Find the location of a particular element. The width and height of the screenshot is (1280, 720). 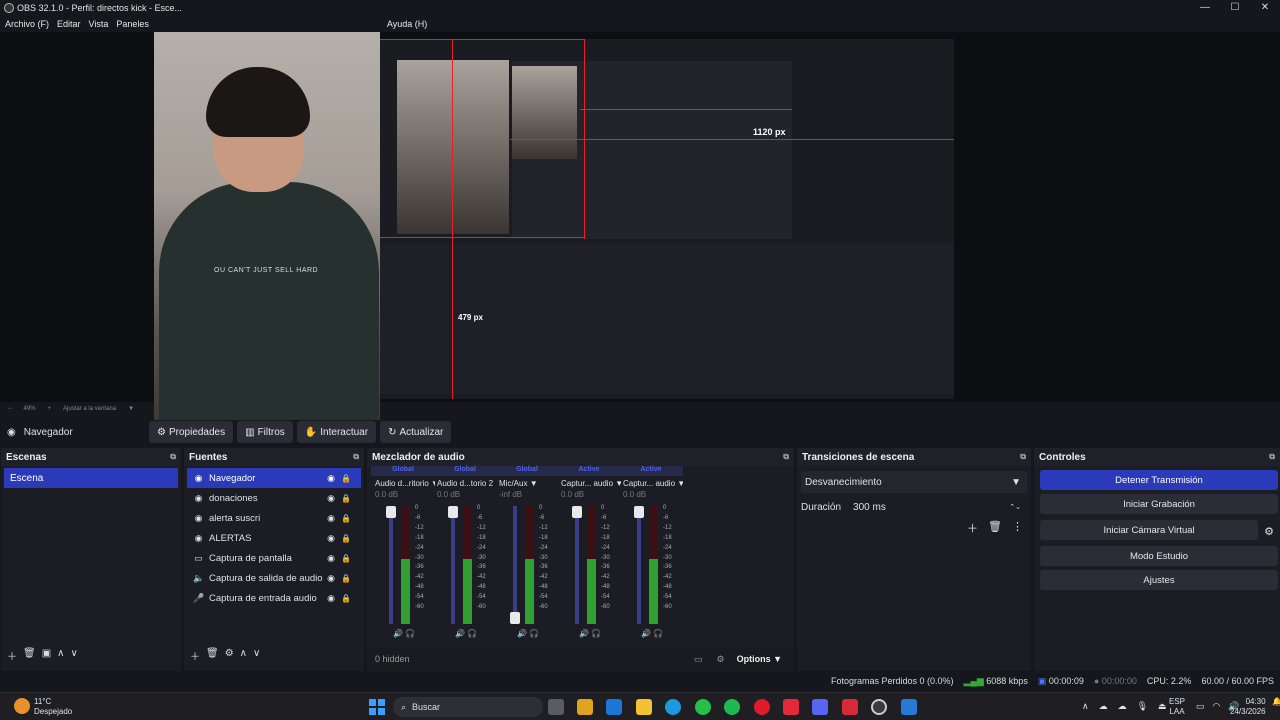

scene-item: Escena is located at coordinates (91, 478).